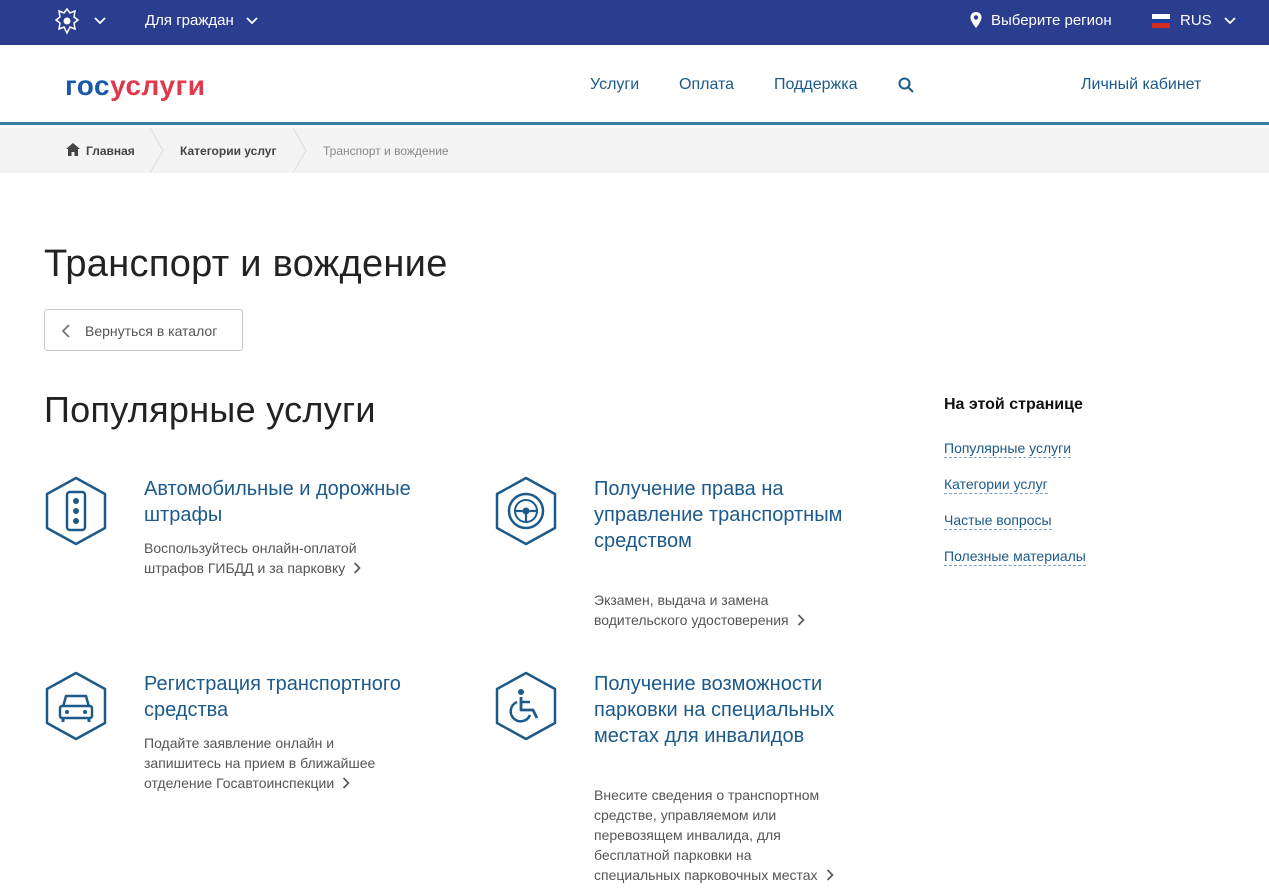 The height and width of the screenshot is (888, 1269). Describe the element at coordinates (976, 20) in the screenshot. I see `location-pin-icon` at that location.